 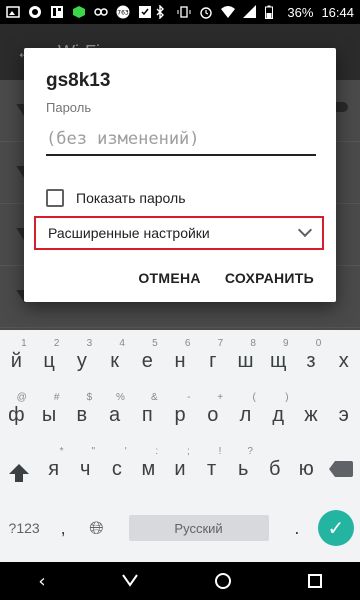 I want to click on period-key: ., so click(x=297, y=528).